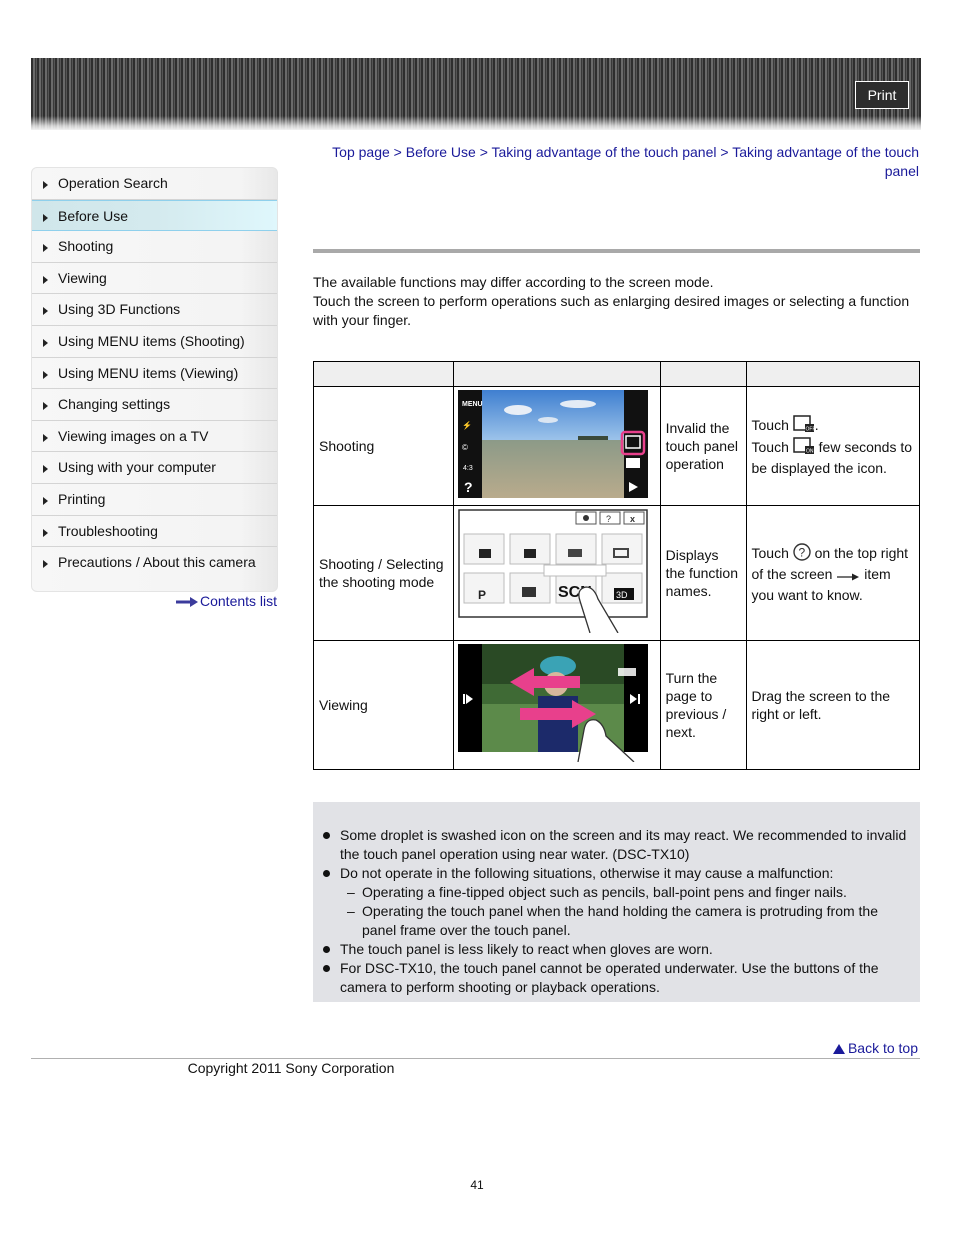 This screenshot has height=1235, width=954. Describe the element at coordinates (810, 452) in the screenshot. I see `svg-text: ON` at that location.